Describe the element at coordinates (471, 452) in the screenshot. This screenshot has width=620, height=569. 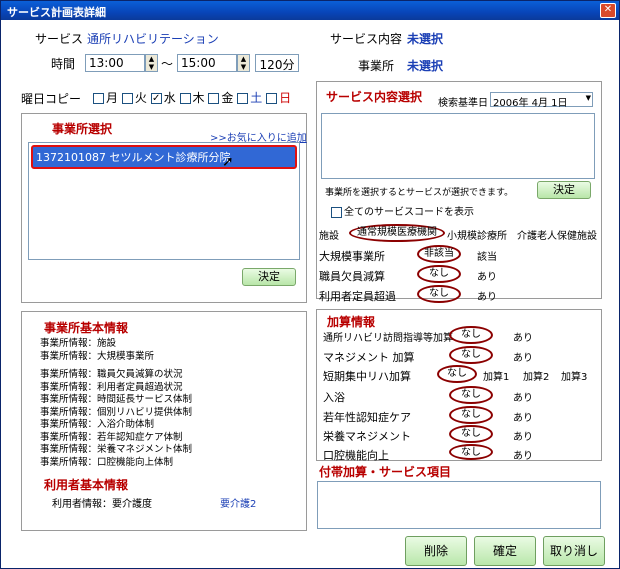
I see `addition-oral-none: なし` at that location.